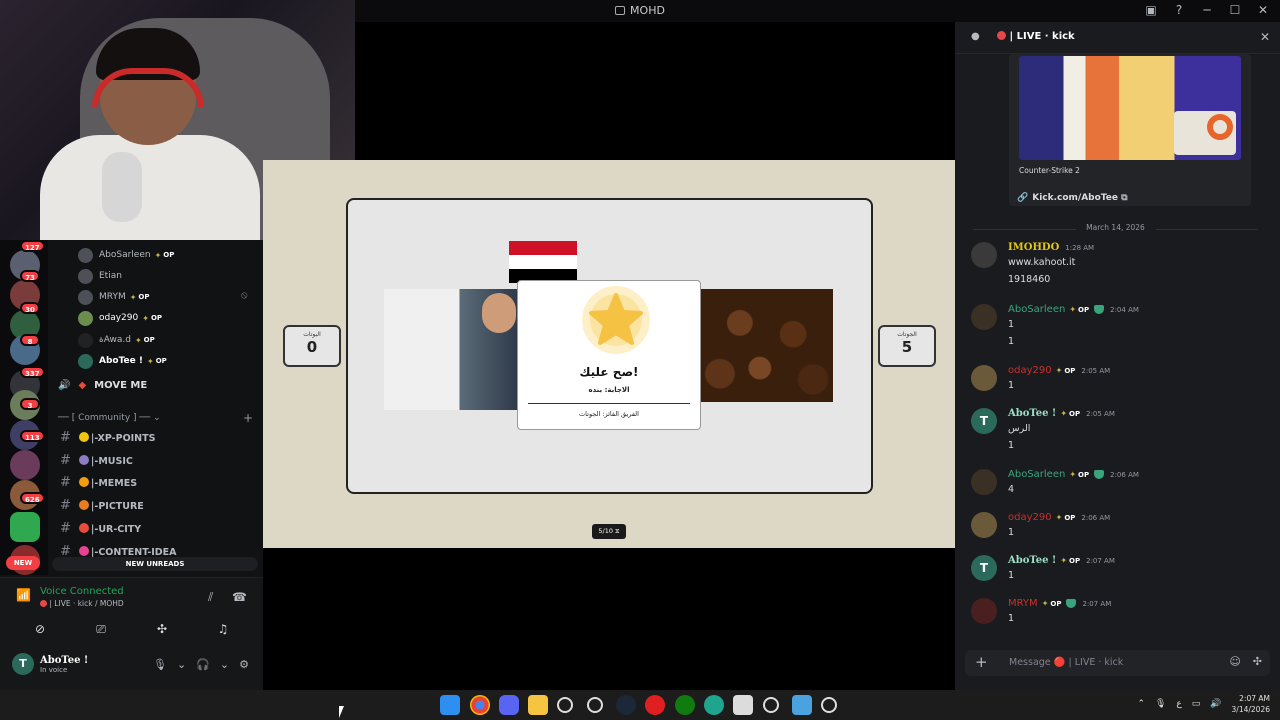 Image resolution: width=1280 pixels, height=720 pixels. Describe the element at coordinates (450, 705) in the screenshot. I see `windows-start-icon` at that location.